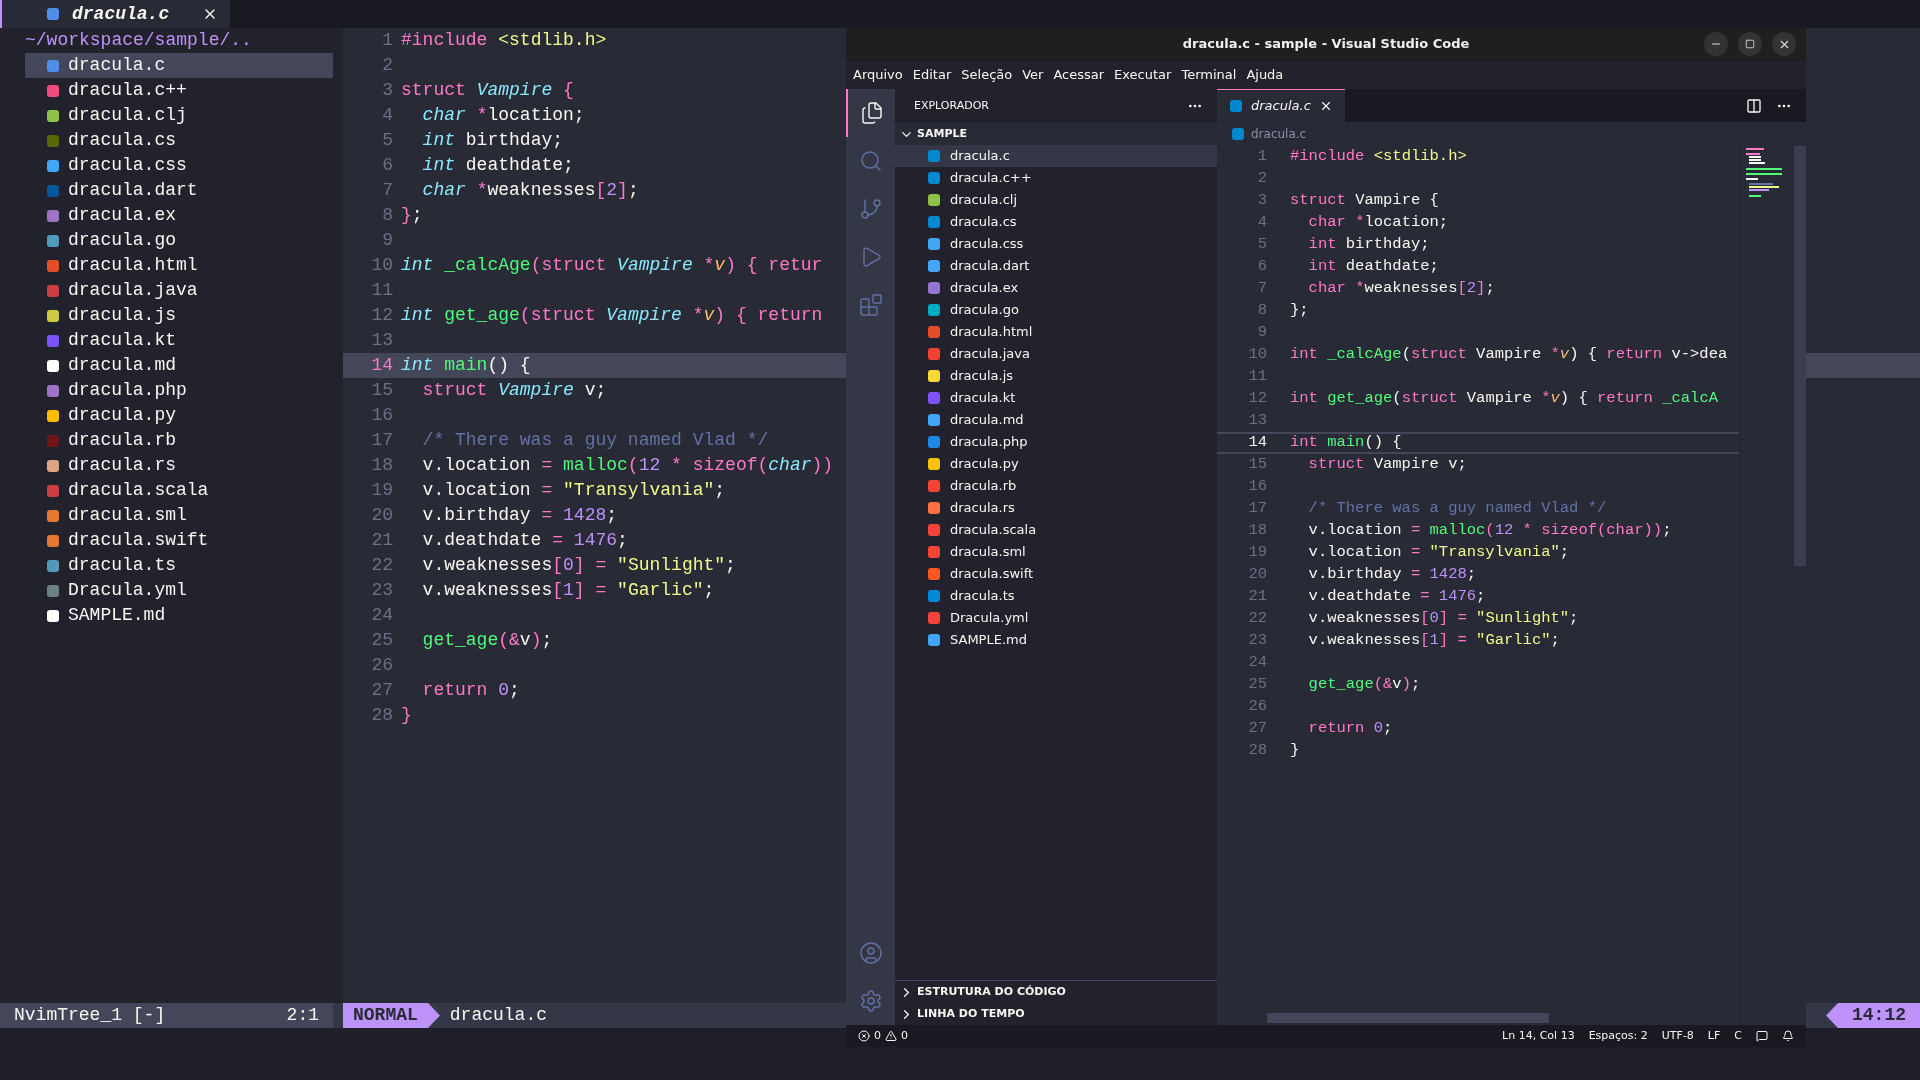  I want to click on code-line: struct Vampire {, so click(1364, 201).